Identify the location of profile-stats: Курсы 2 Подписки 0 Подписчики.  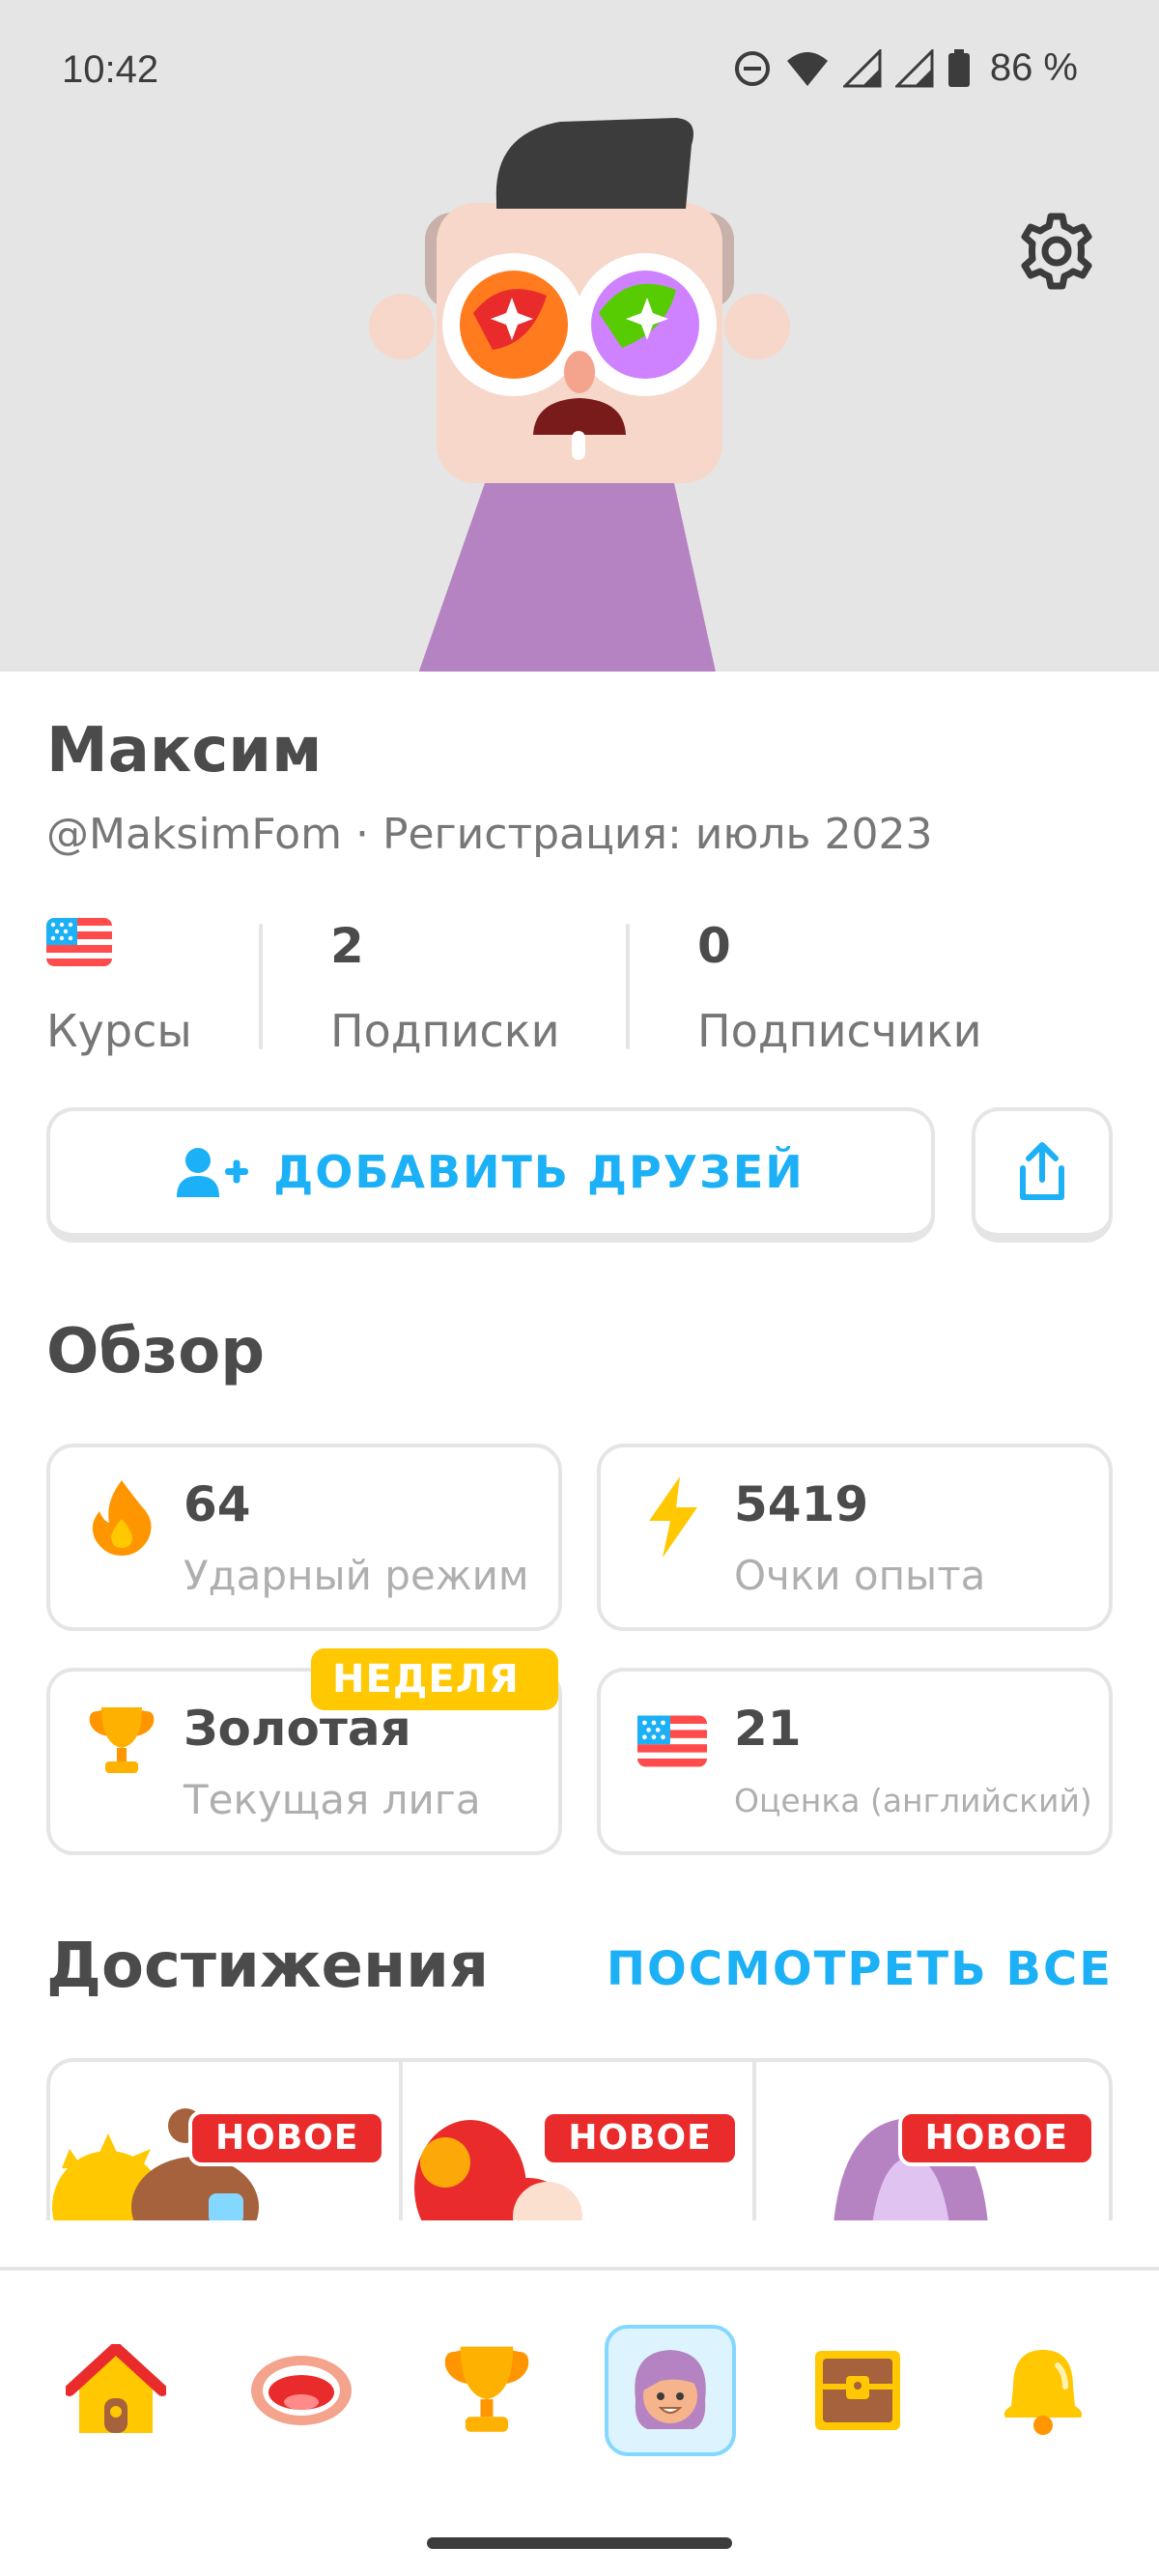
(579, 988).